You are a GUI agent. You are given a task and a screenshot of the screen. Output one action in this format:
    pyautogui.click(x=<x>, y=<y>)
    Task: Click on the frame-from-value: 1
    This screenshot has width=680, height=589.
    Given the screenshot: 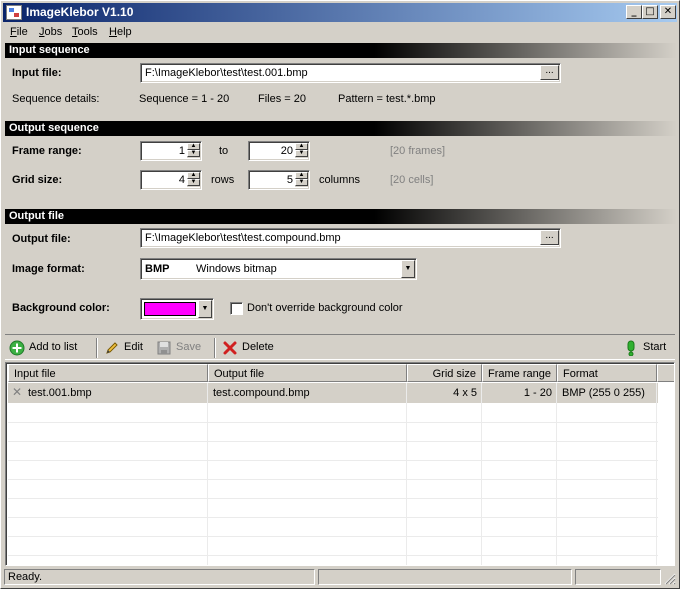 What is the action you would take?
    pyautogui.click(x=181, y=151)
    